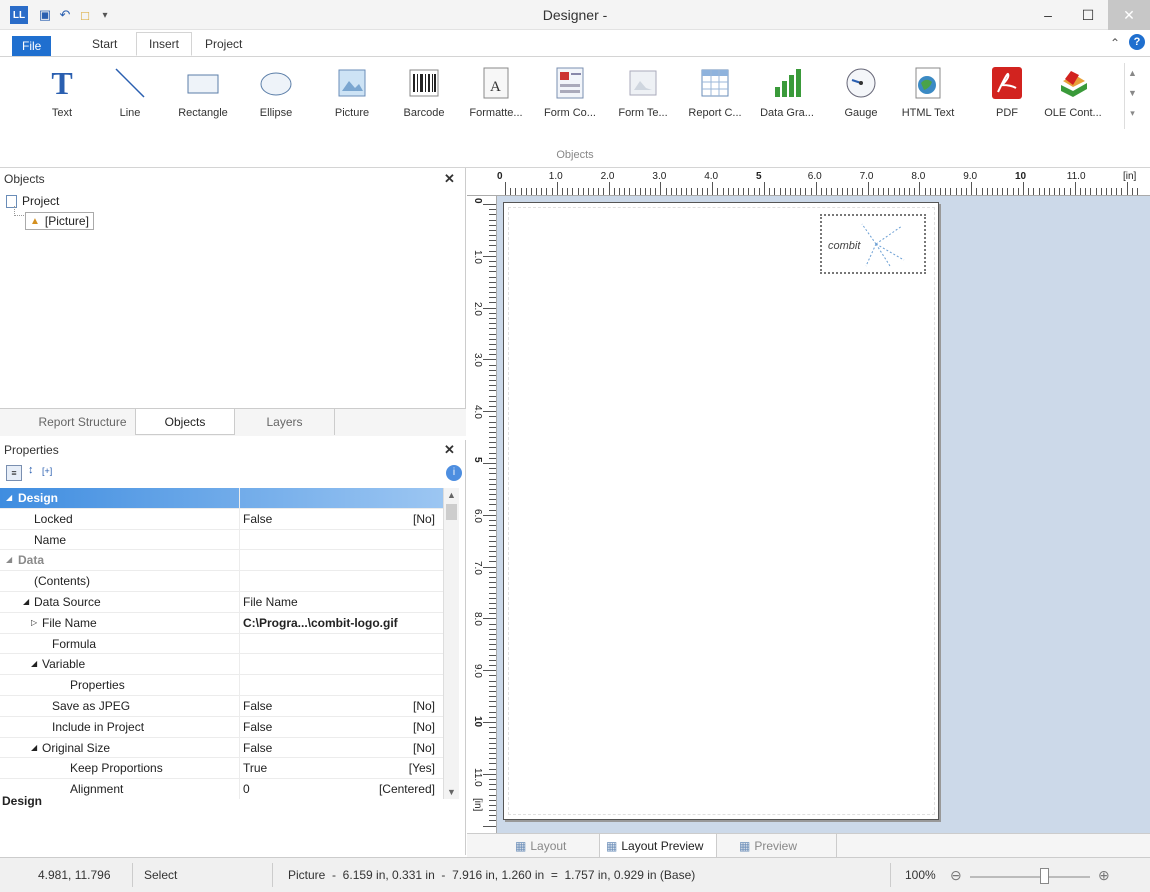 The image size is (1150, 892). I want to click on tab-file: File, so click(32, 46).